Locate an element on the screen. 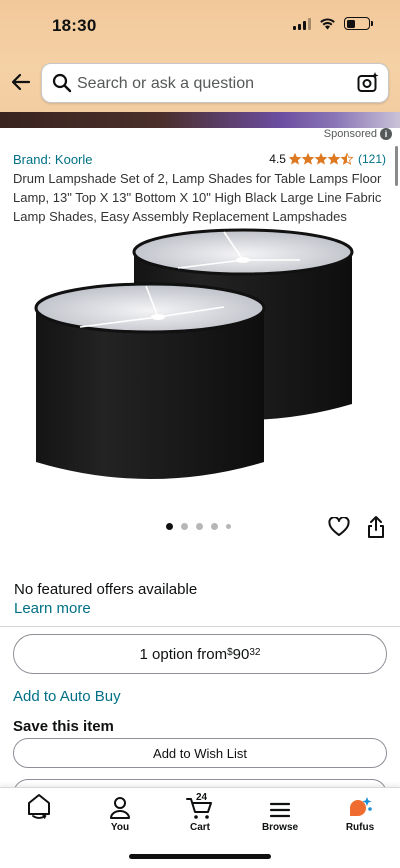 Image resolution: width=400 pixels, height=868 pixels. nav-you: You is located at coordinates (120, 813).